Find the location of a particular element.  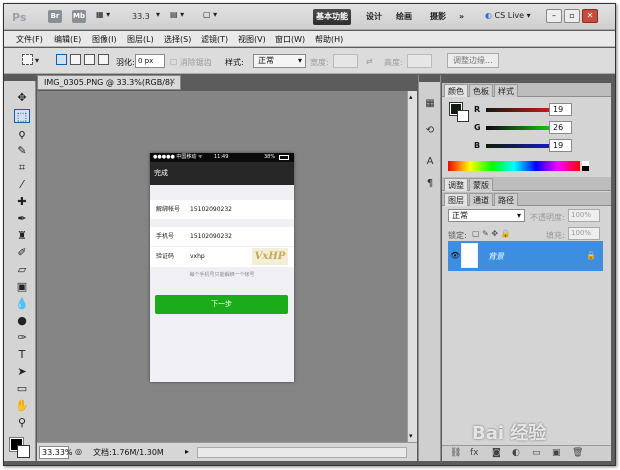

tab-layers: 图层 is located at coordinates (456, 199).